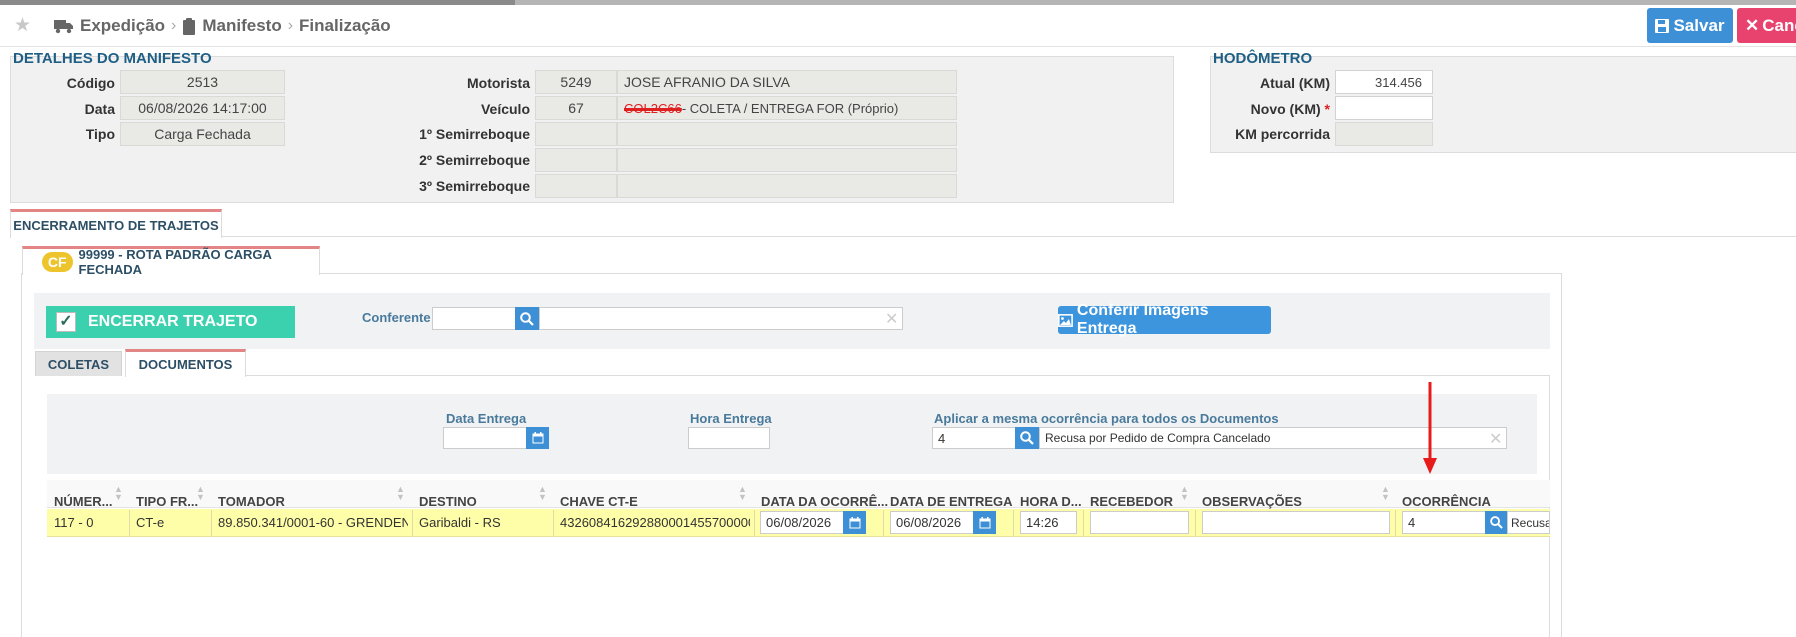  What do you see at coordinates (251, 501) in the screenshot?
I see `col-tomador: TOMADOR` at bounding box center [251, 501].